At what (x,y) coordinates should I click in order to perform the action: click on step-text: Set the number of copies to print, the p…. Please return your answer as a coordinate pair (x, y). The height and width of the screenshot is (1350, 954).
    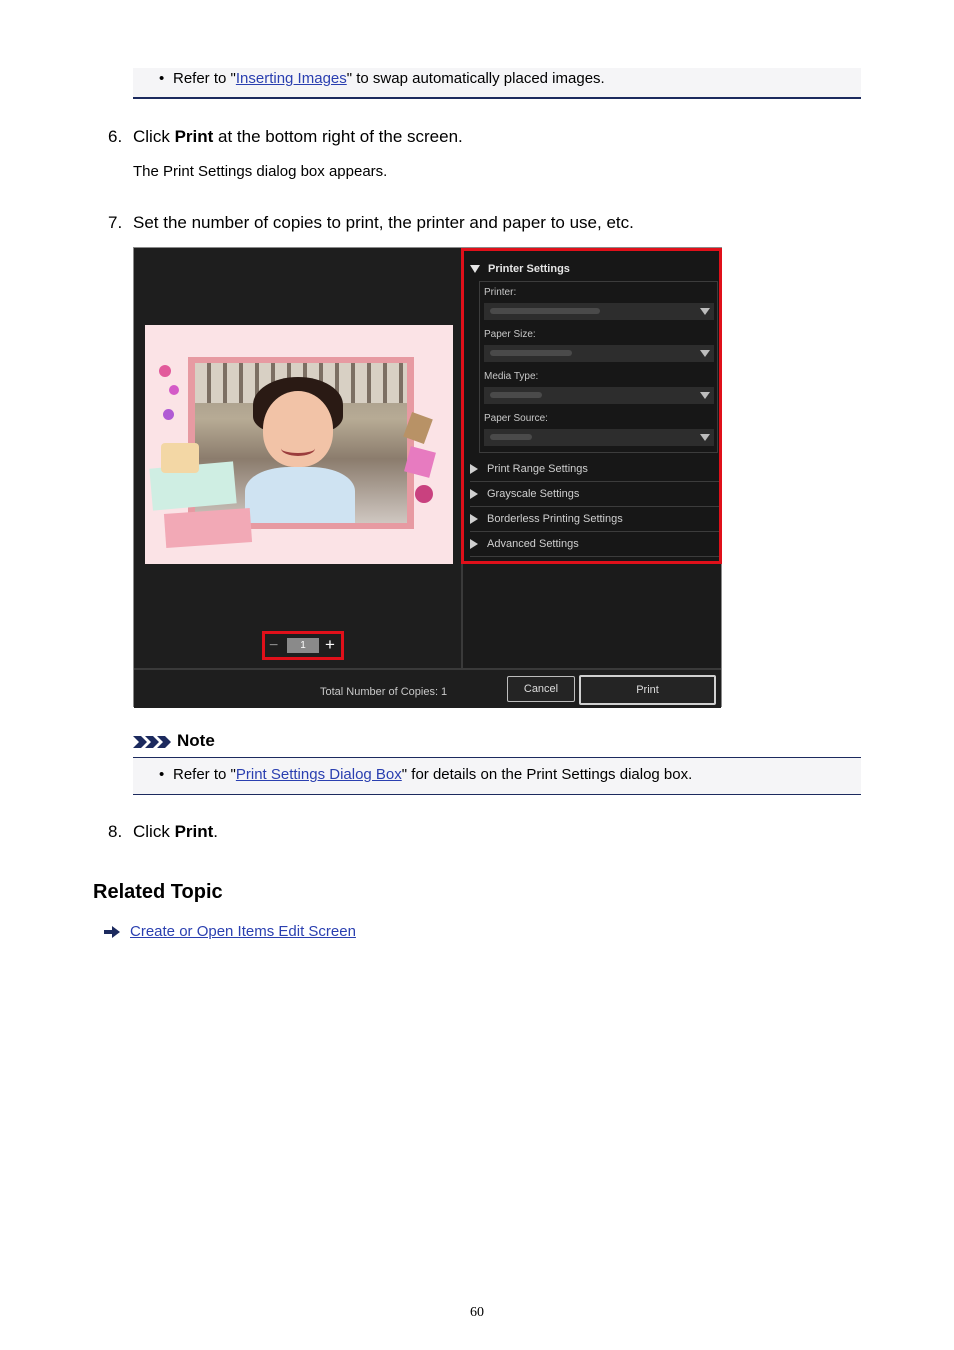
    Looking at the image, I should click on (383, 222).